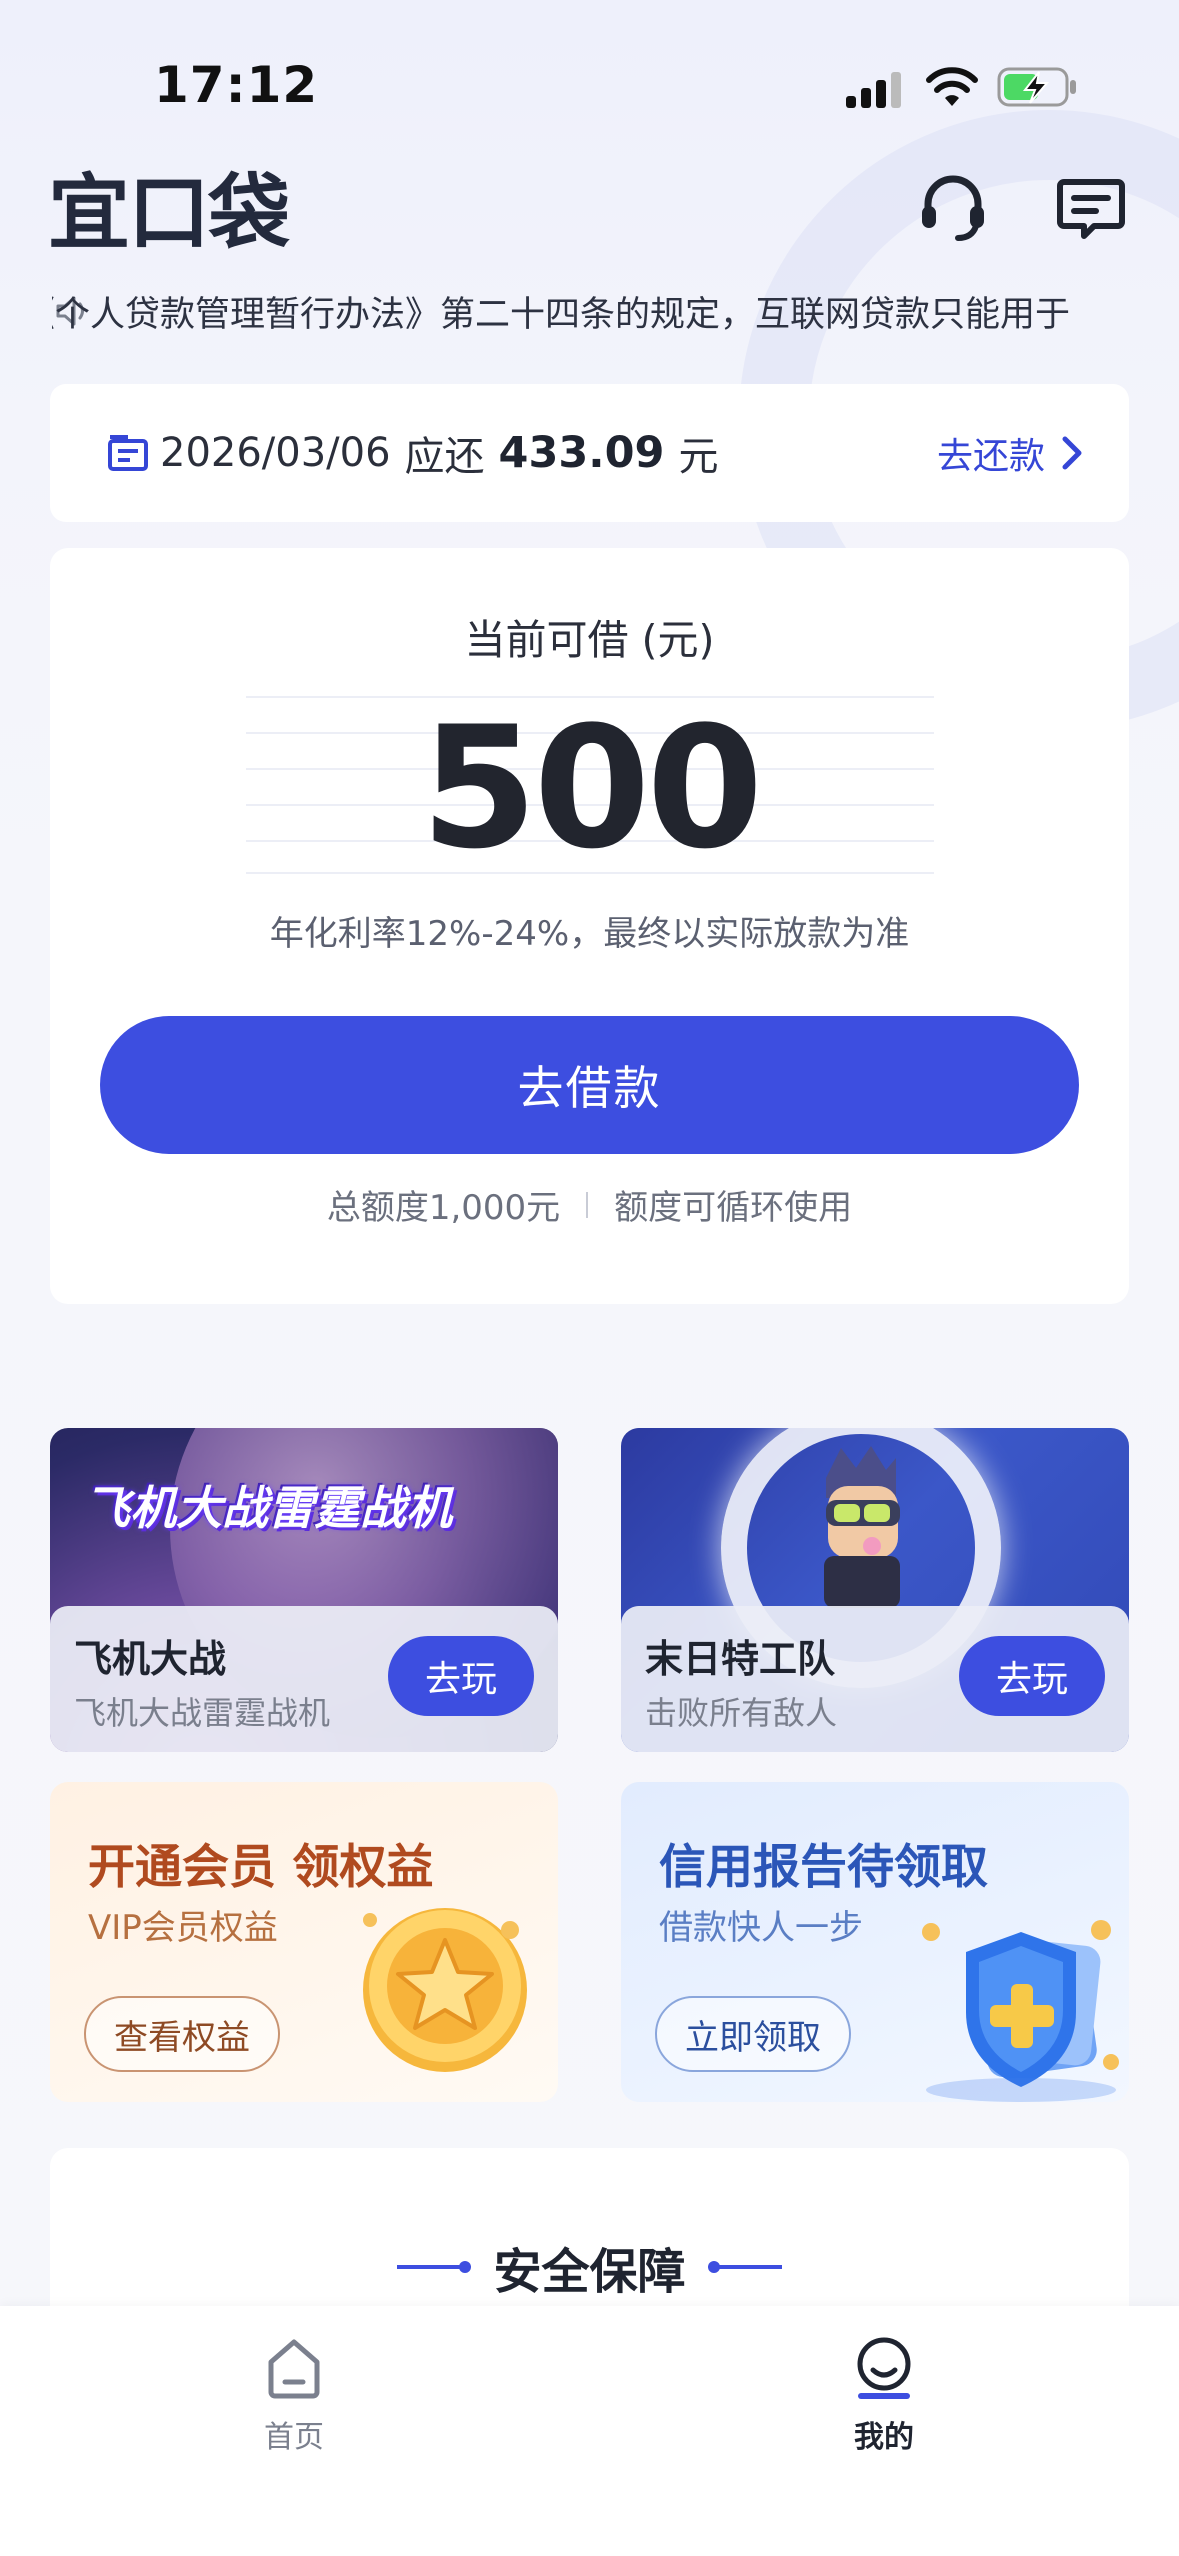 The height and width of the screenshot is (2556, 1179). What do you see at coordinates (589, 2272) in the screenshot?
I see `security-title: 安全保障` at bounding box center [589, 2272].